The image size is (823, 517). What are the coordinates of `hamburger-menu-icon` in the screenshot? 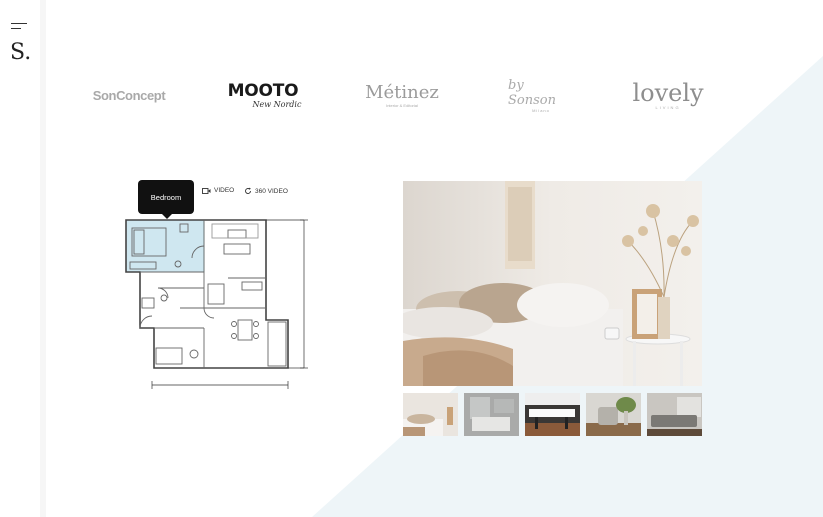 It's located at (19, 26).